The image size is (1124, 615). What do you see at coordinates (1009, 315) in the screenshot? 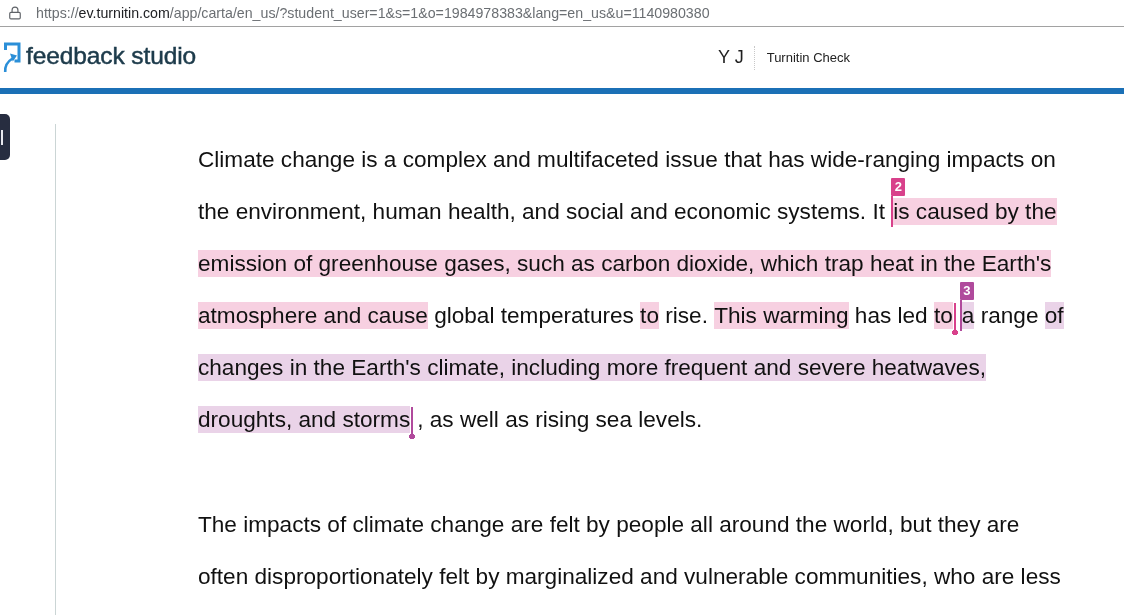
I see `document-text: range` at bounding box center [1009, 315].